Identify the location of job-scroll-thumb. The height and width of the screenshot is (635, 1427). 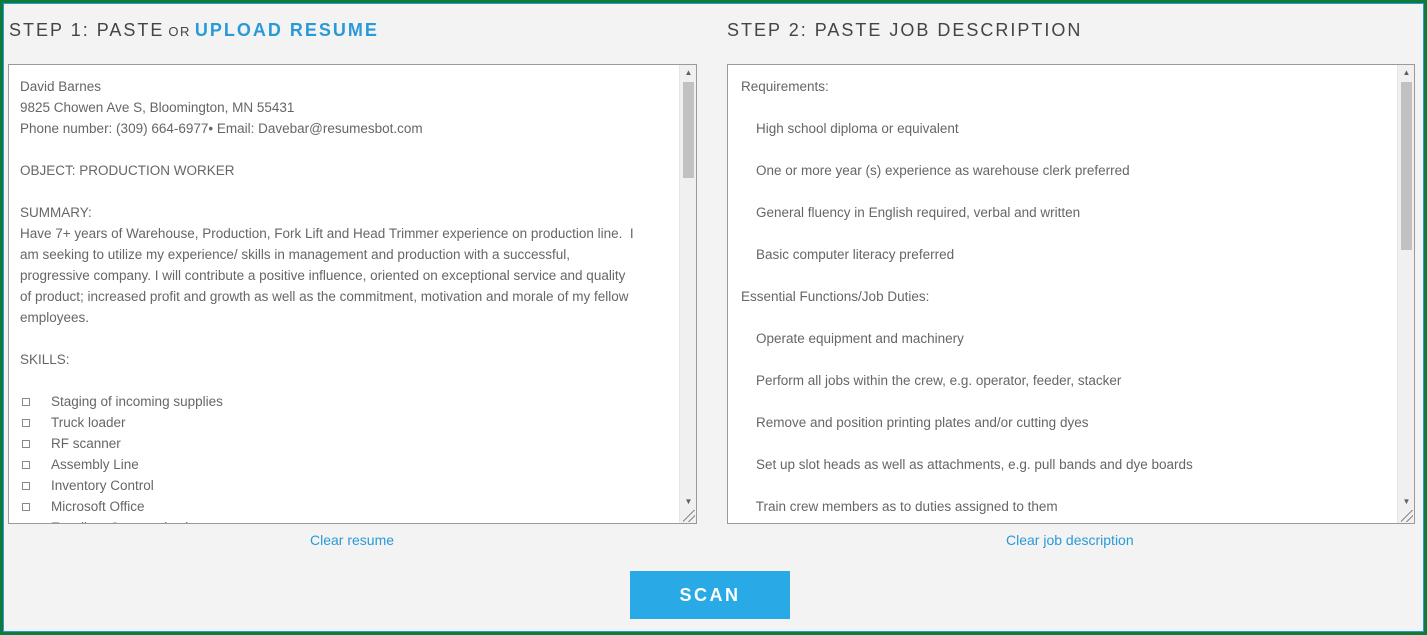
(1406, 166).